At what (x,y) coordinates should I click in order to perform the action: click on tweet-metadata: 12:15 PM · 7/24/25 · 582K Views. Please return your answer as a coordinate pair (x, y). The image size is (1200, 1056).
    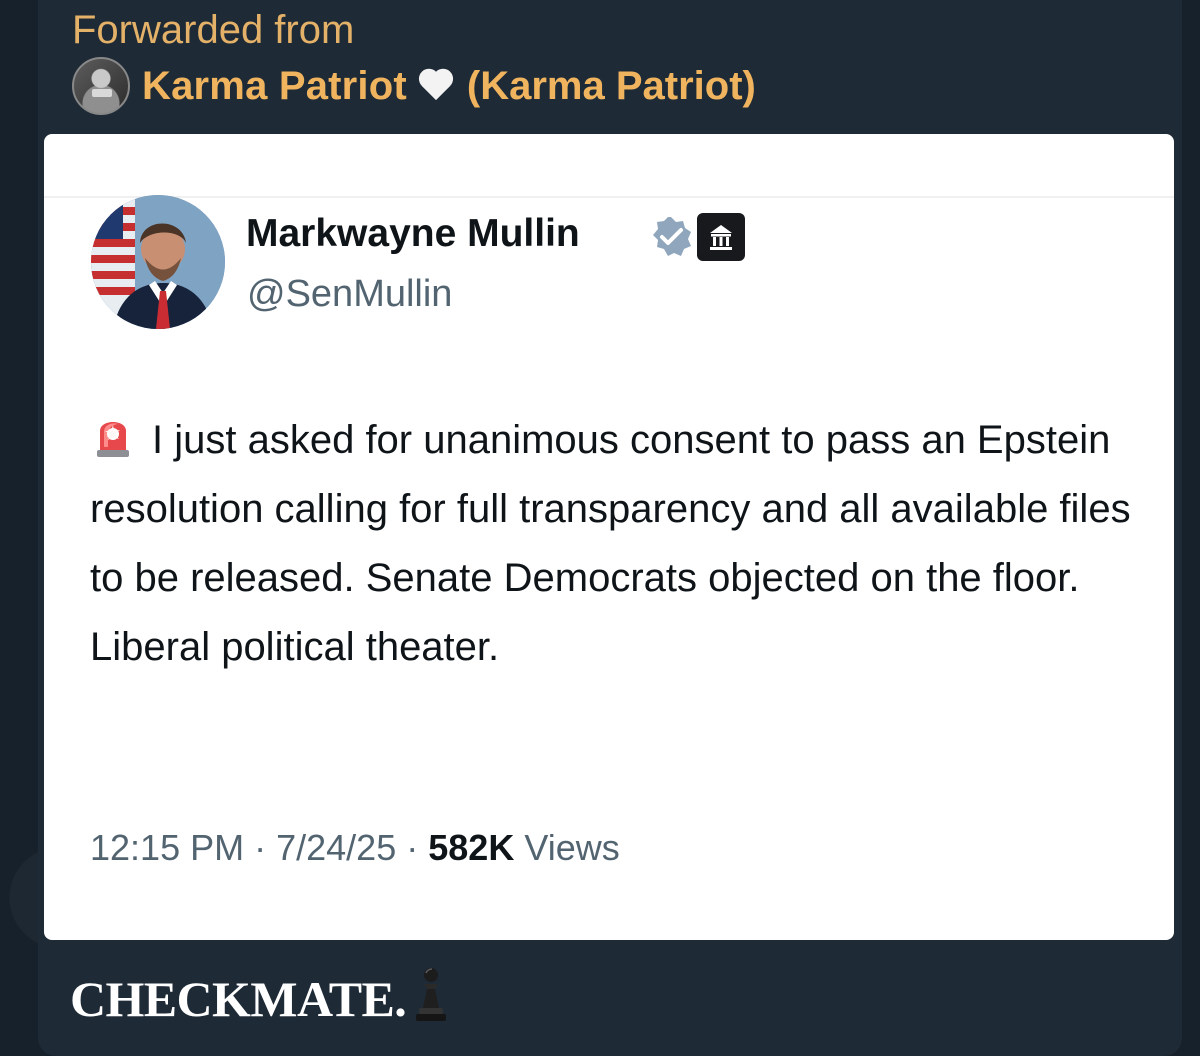
    Looking at the image, I should click on (355, 848).